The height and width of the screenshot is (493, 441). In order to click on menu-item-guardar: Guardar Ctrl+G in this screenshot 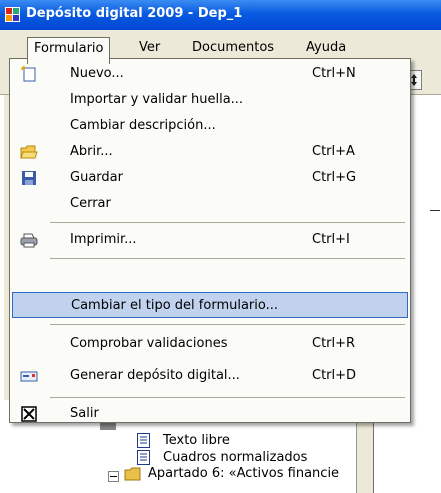, I will do `click(210, 178)`.